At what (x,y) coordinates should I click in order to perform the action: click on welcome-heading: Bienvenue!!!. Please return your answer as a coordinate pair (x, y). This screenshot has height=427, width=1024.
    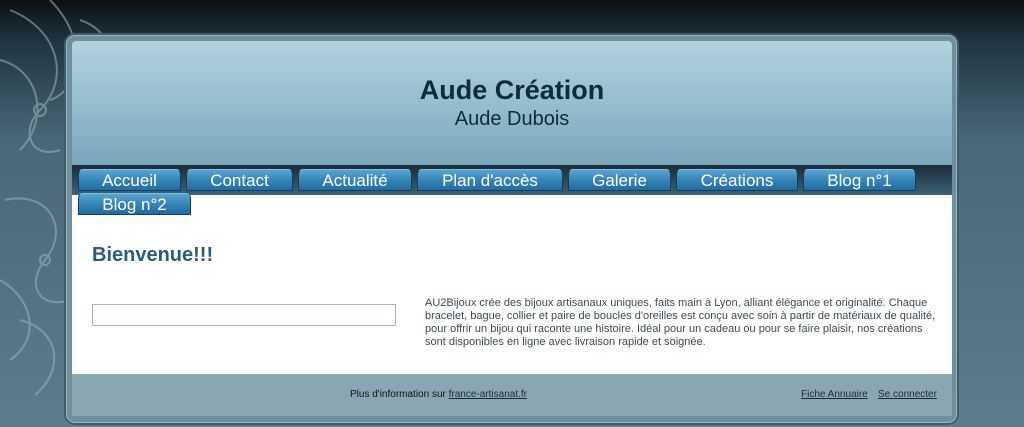
    Looking at the image, I should click on (153, 255).